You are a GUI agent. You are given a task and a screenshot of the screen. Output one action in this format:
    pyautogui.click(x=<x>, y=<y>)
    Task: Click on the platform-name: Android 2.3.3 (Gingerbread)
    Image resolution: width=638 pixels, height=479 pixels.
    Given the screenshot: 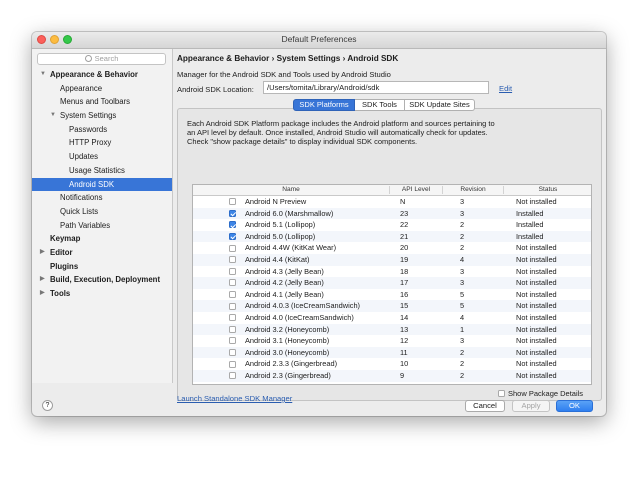 What is the action you would take?
    pyautogui.click(x=291, y=364)
    